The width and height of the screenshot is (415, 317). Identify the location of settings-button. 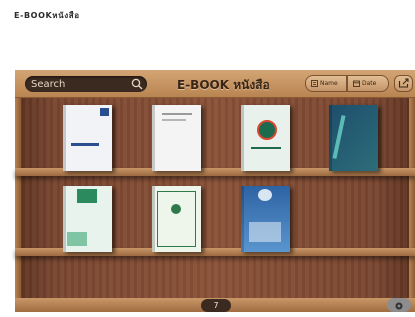
(399, 305).